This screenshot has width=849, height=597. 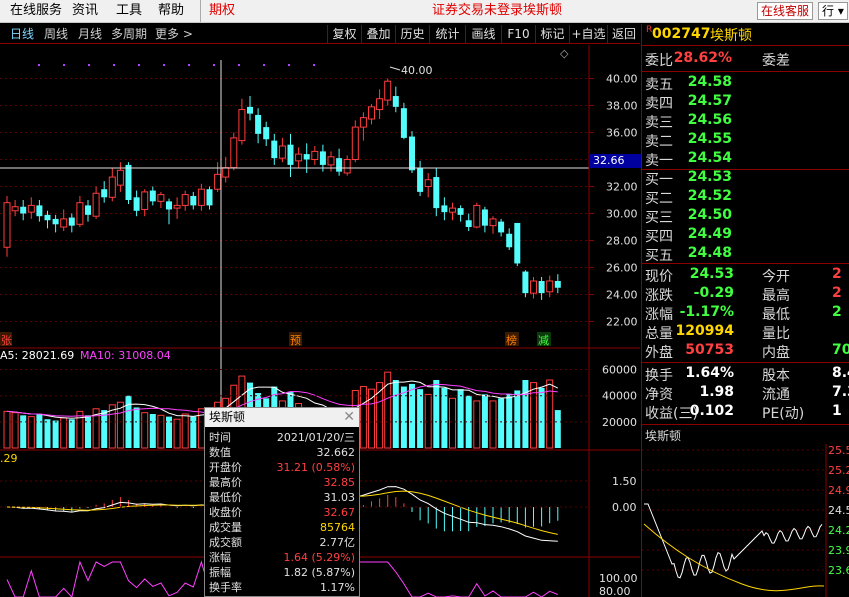 I want to click on tooltip-row: 最高价 32.85, so click(x=282, y=482).